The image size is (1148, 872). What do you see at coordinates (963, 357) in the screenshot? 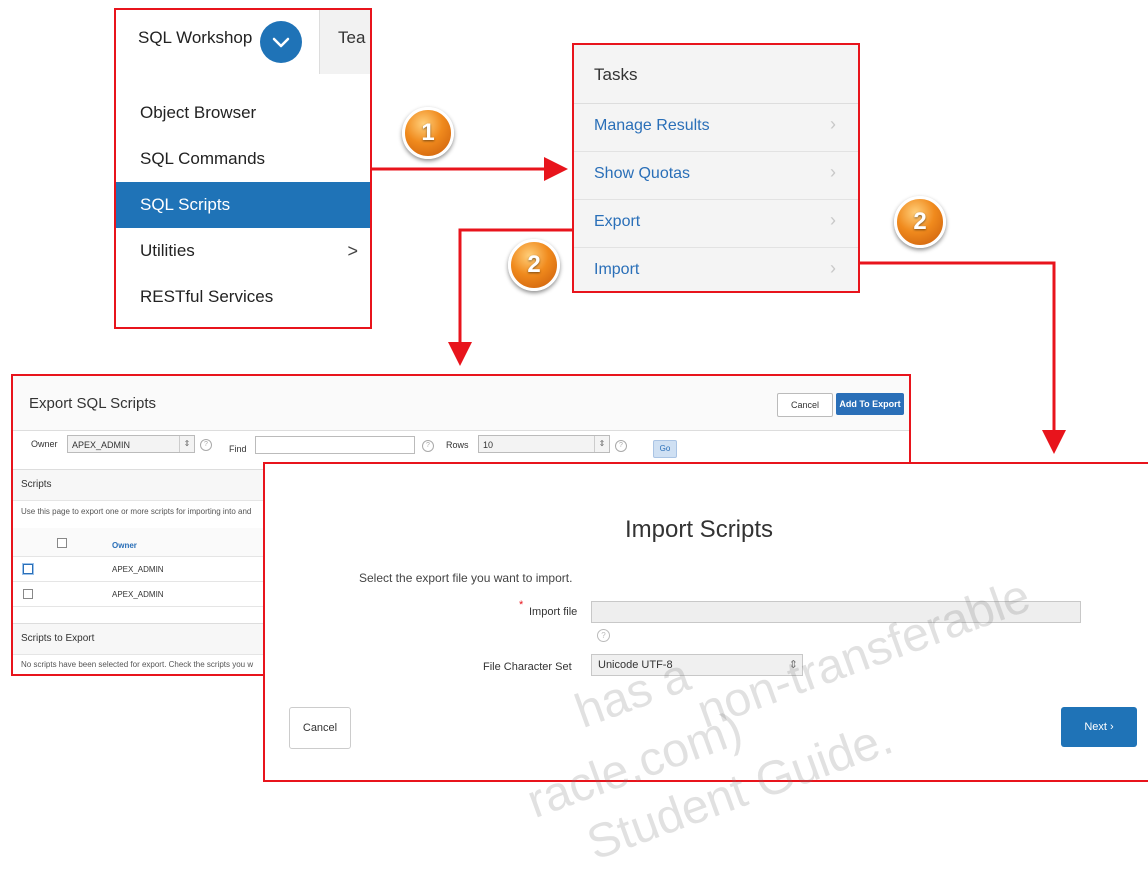
I see `arrow-import-to-panel` at bounding box center [963, 357].